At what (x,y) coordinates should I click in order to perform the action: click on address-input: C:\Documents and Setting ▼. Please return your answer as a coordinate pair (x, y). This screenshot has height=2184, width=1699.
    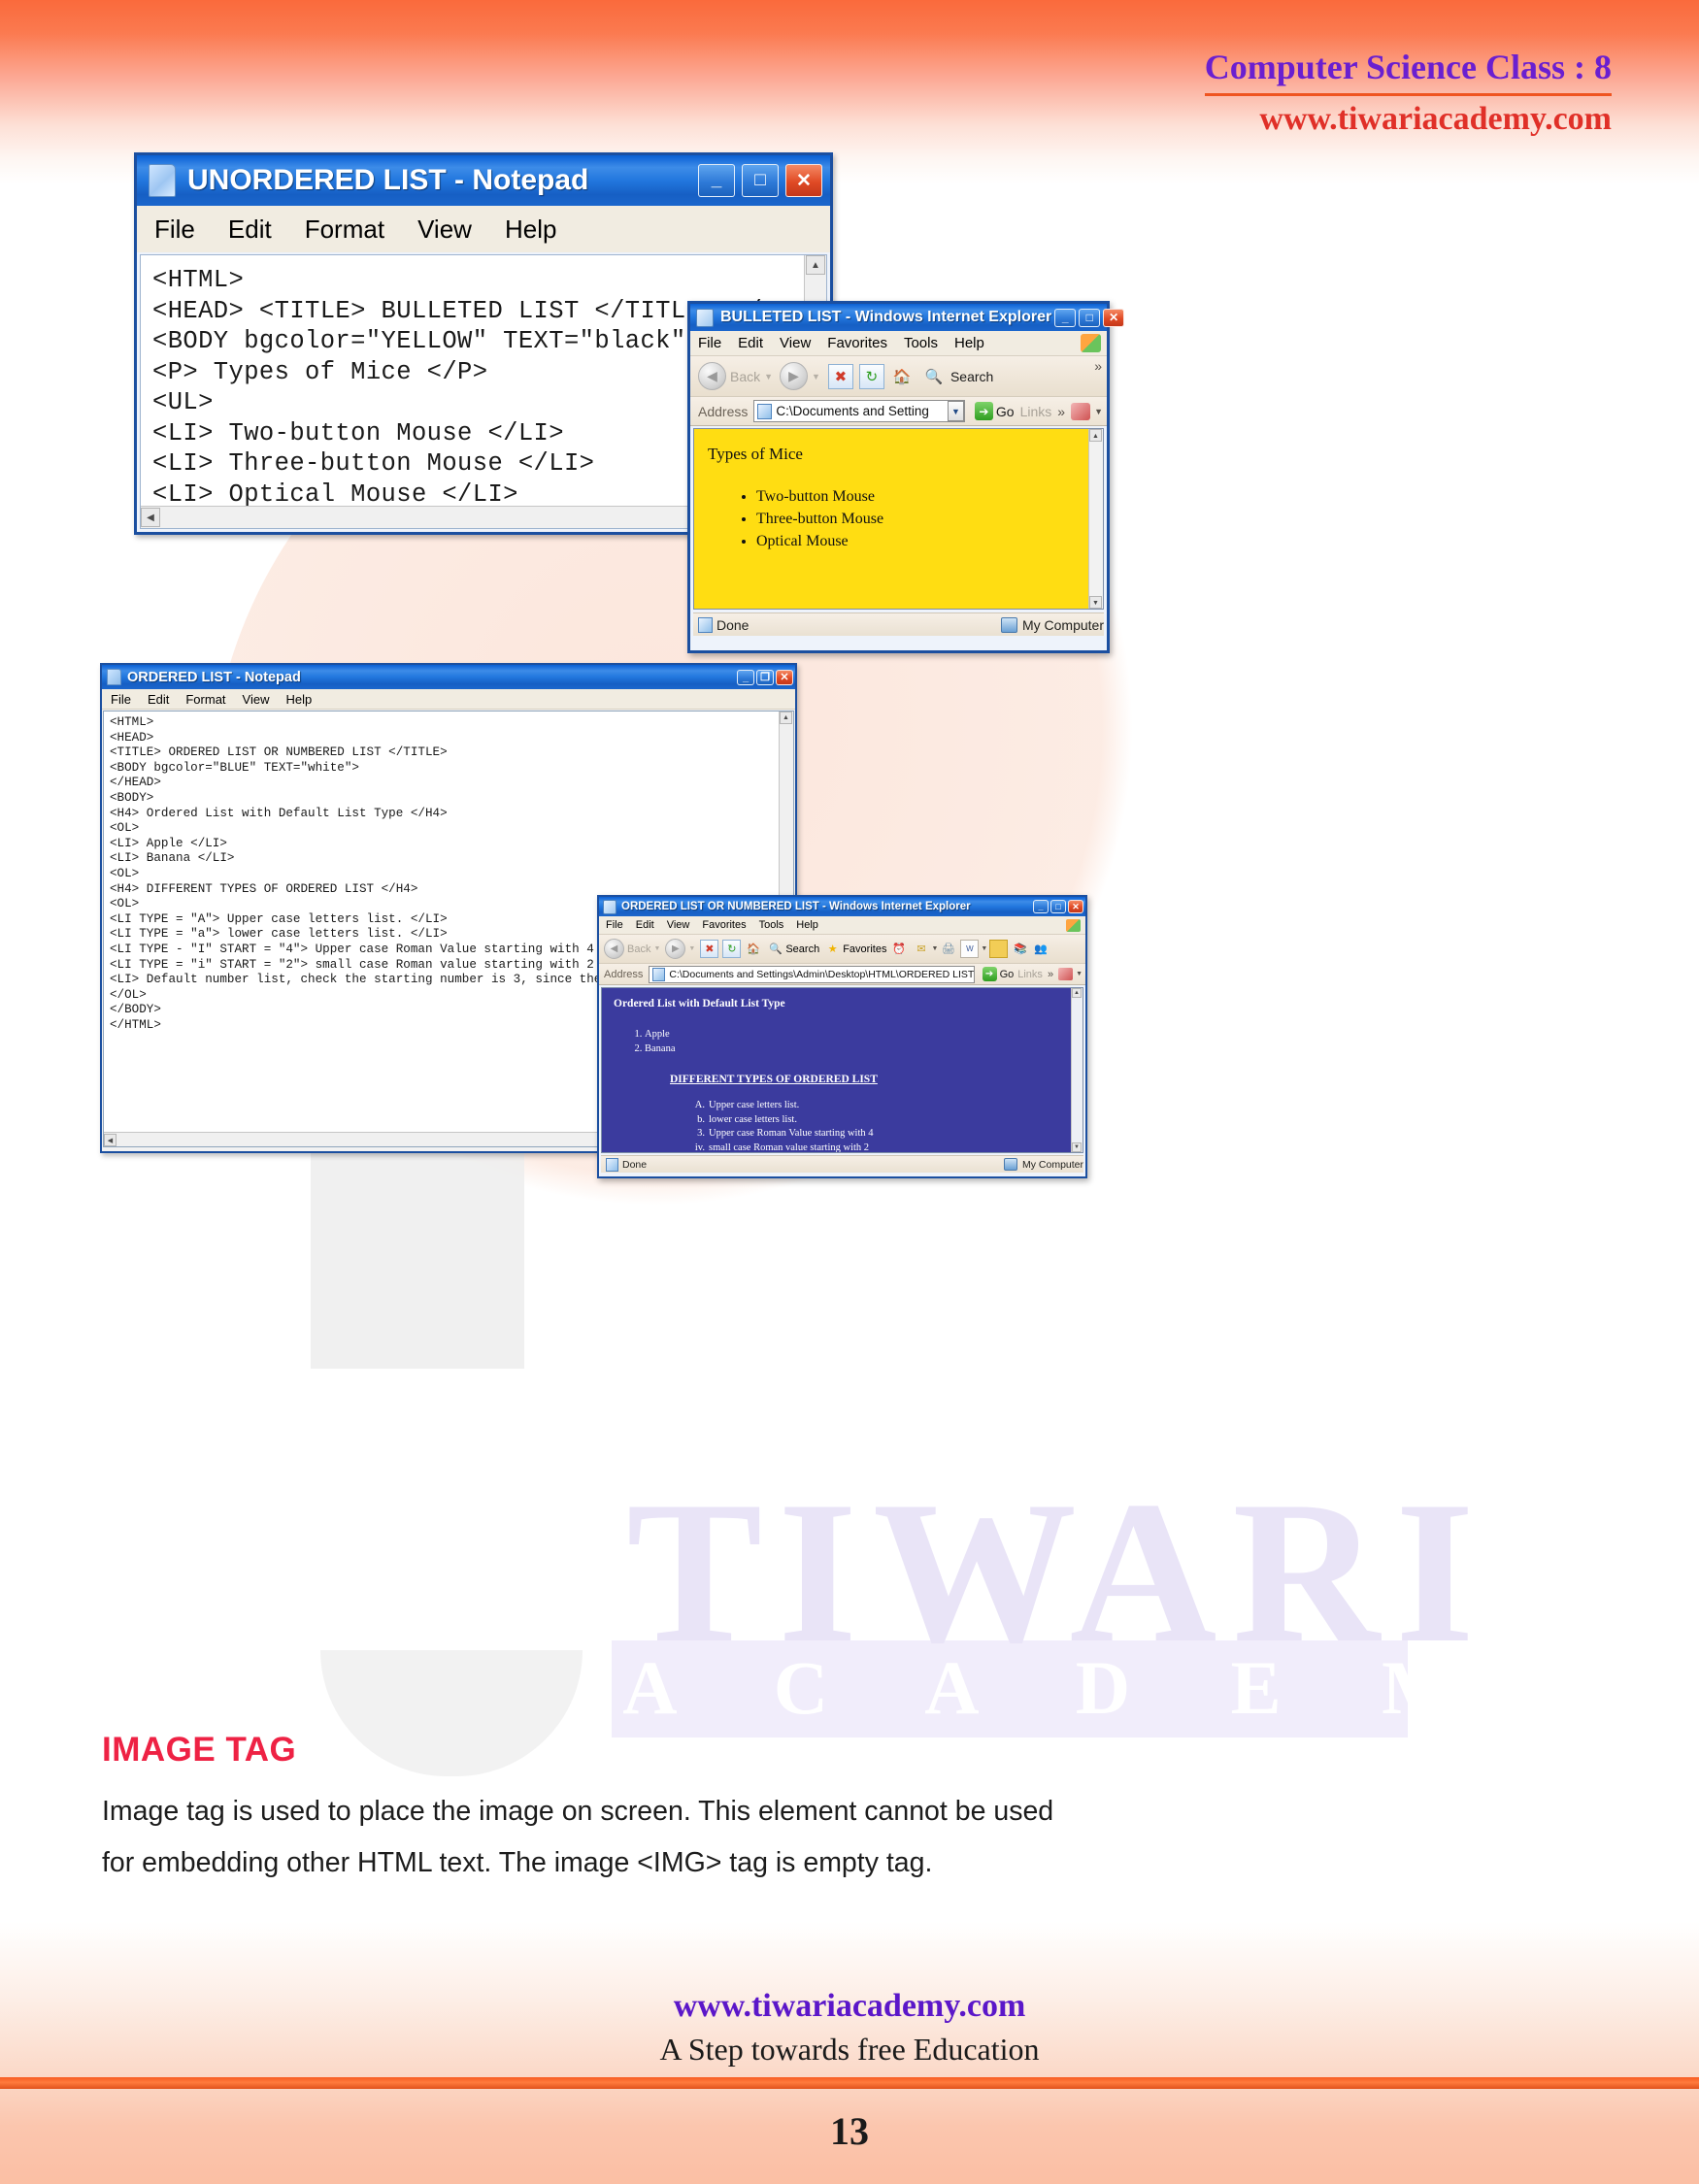
    Looking at the image, I should click on (859, 411).